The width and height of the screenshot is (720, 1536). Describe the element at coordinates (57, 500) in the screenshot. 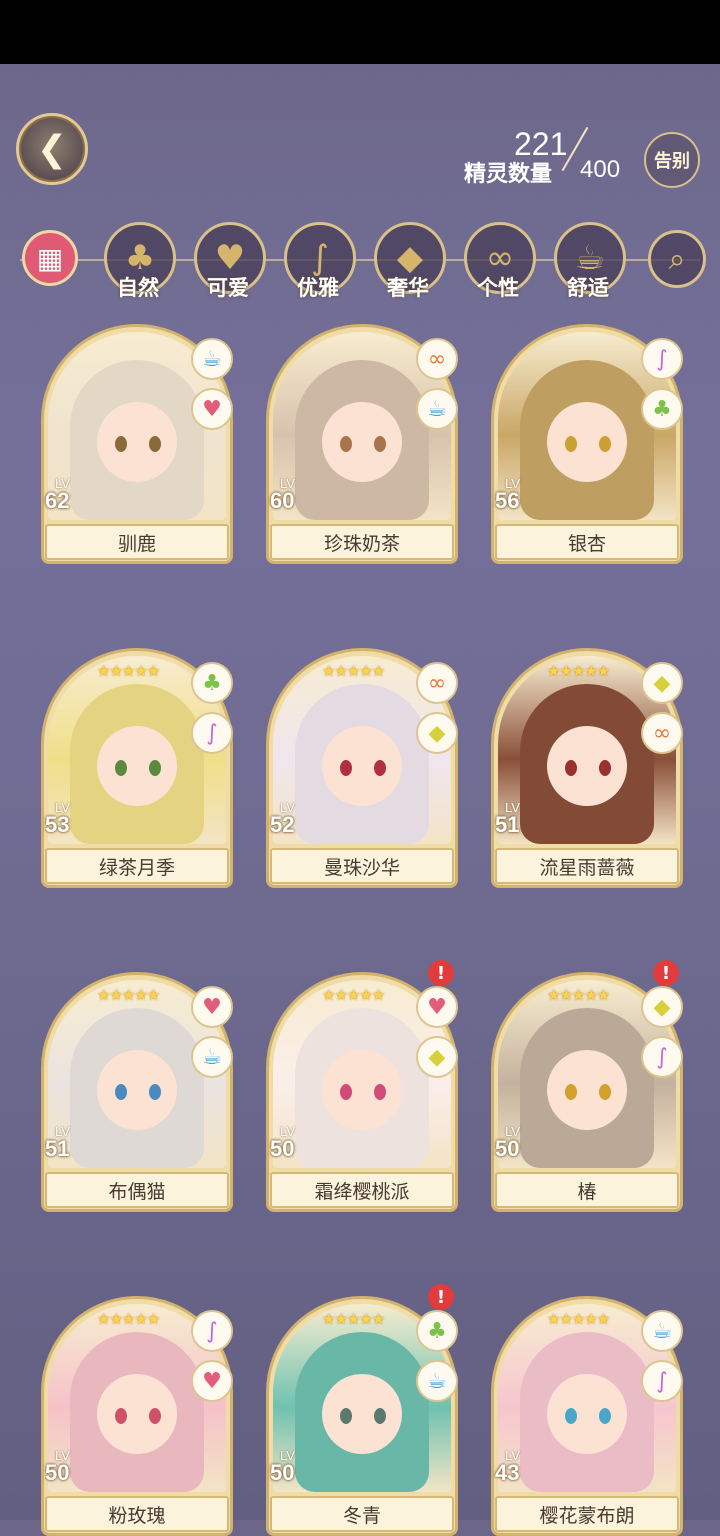

I see `level-number: 62` at that location.